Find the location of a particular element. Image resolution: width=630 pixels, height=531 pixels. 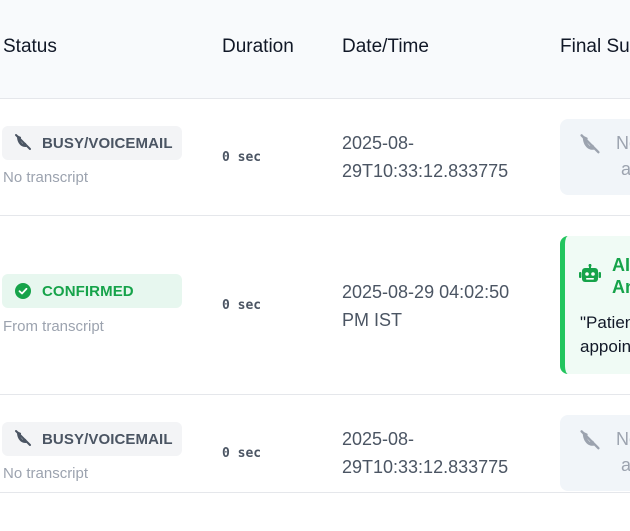

datetime-value: 2025-08-29 04:02:50 PM IST is located at coordinates (432, 306).